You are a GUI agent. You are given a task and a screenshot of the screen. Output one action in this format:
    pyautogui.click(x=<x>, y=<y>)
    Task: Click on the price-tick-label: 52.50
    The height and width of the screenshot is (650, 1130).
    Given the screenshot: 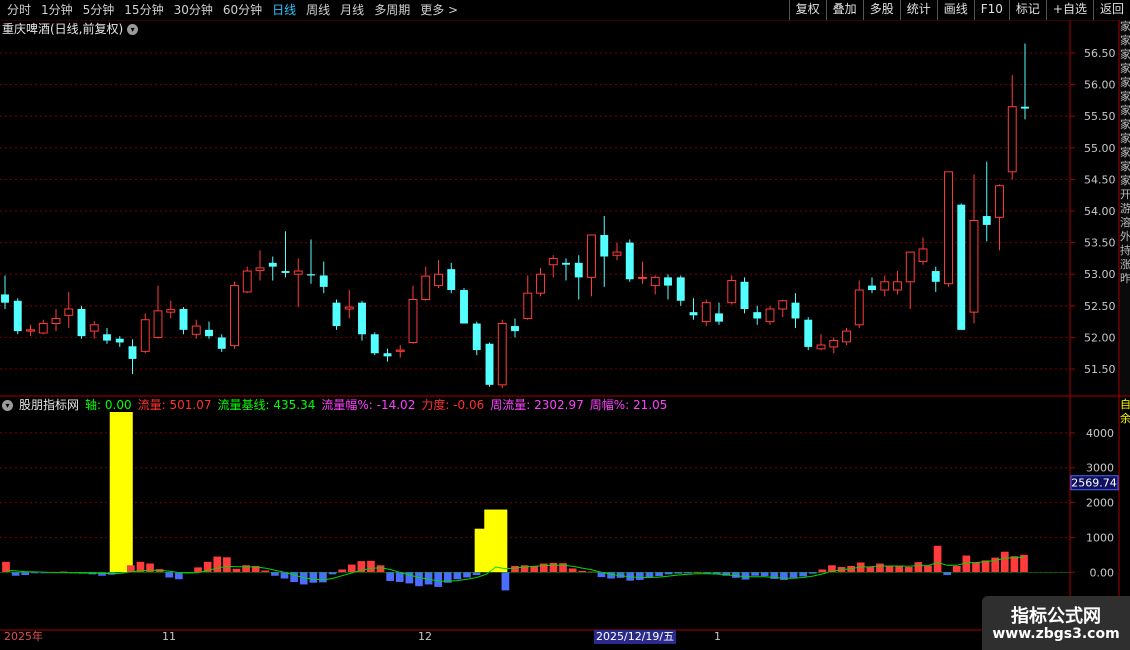 What is the action you would take?
    pyautogui.click(x=1100, y=306)
    